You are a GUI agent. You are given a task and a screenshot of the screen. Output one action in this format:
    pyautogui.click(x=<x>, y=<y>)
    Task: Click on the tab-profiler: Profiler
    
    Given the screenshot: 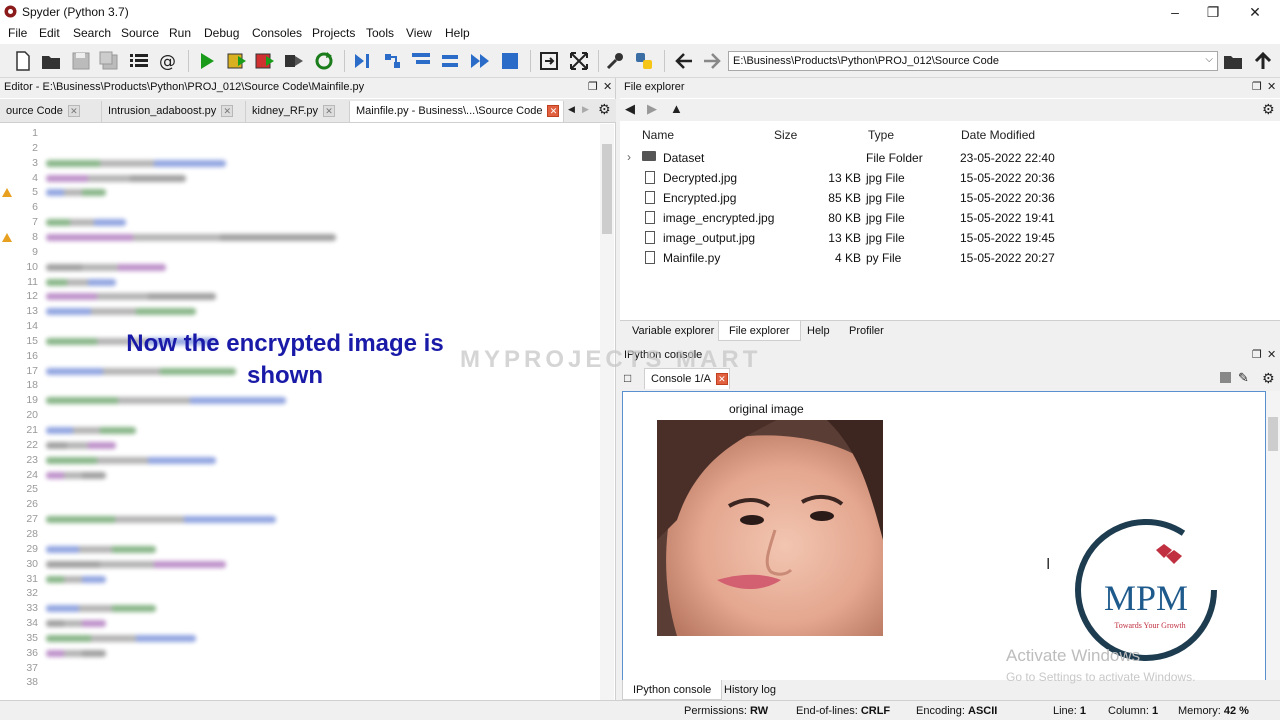 What is the action you would take?
    pyautogui.click(x=866, y=331)
    